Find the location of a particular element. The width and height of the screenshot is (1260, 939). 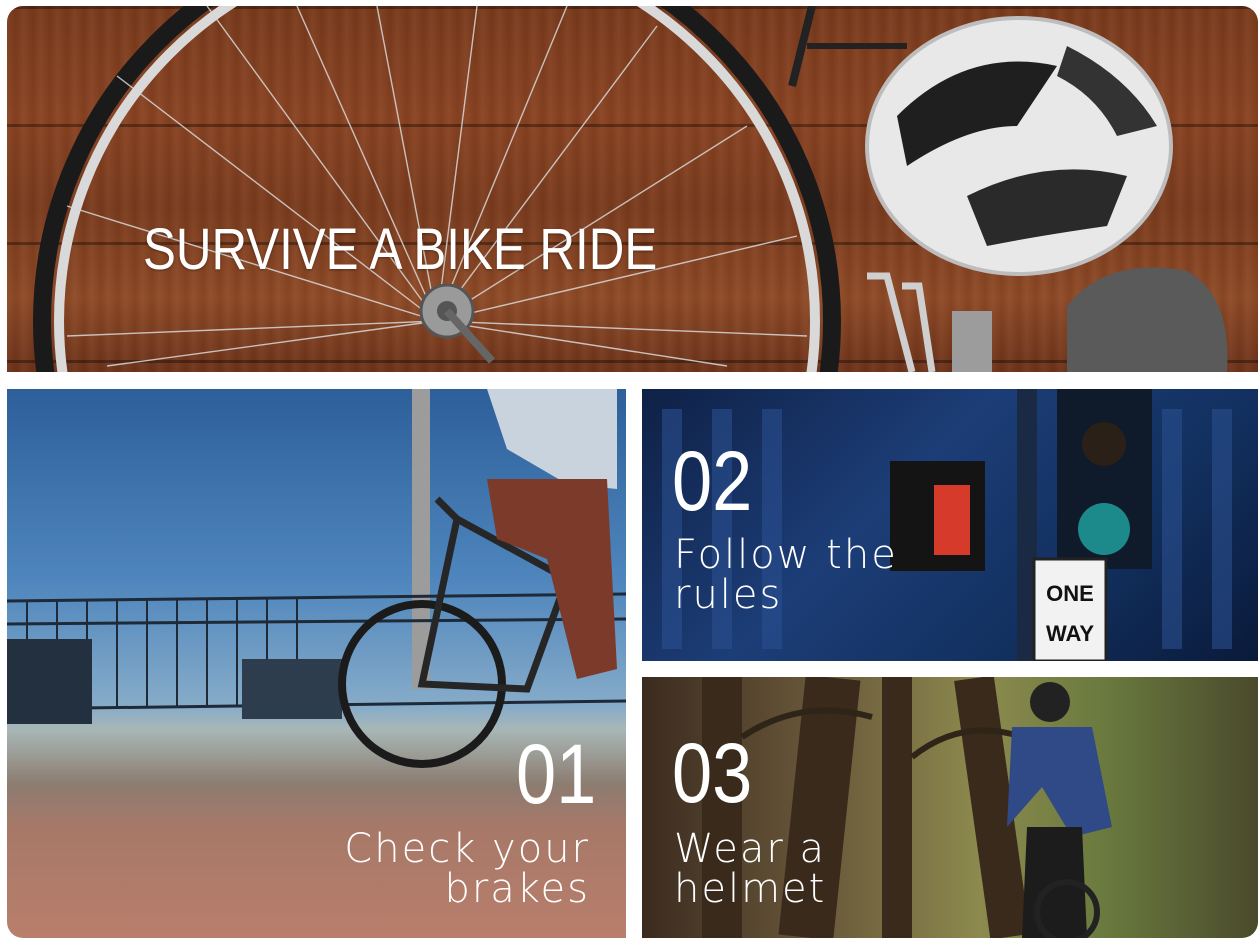

tip-caption-line: Wear a is located at coordinates (750, 849).